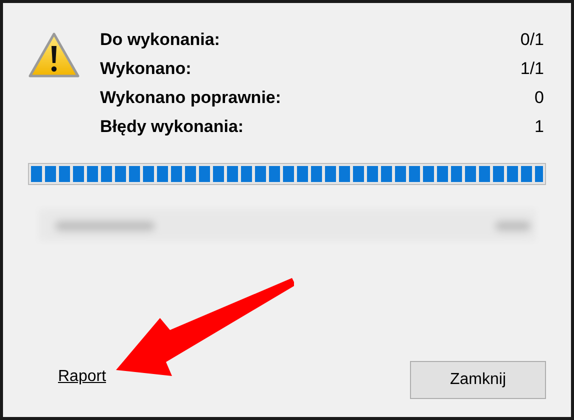 The image size is (574, 420). Describe the element at coordinates (532, 68) in the screenshot. I see `stat-value: 1/1` at that location.